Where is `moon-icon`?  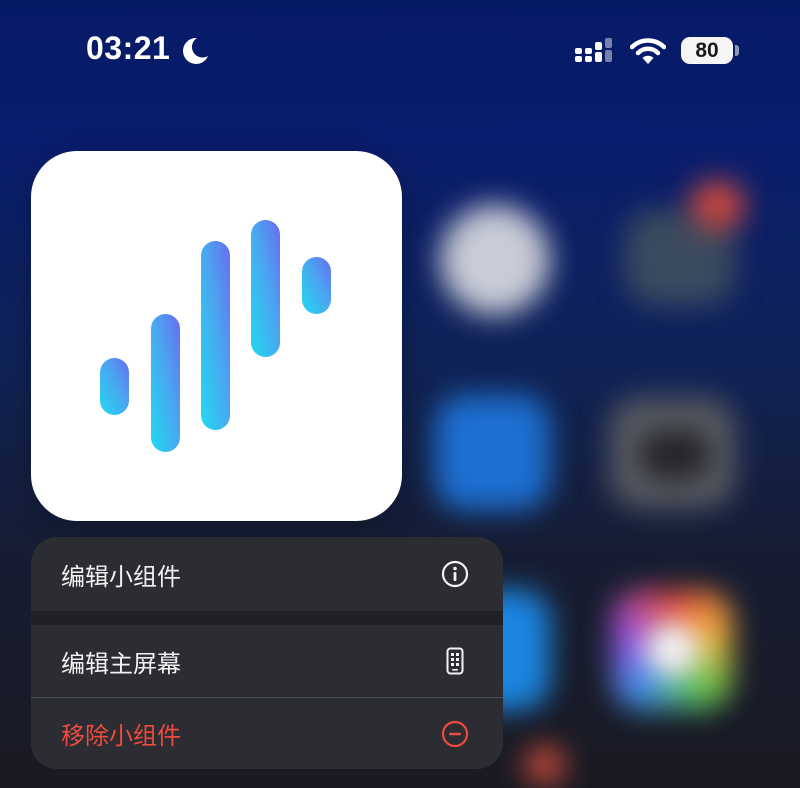
moon-icon is located at coordinates (195, 53).